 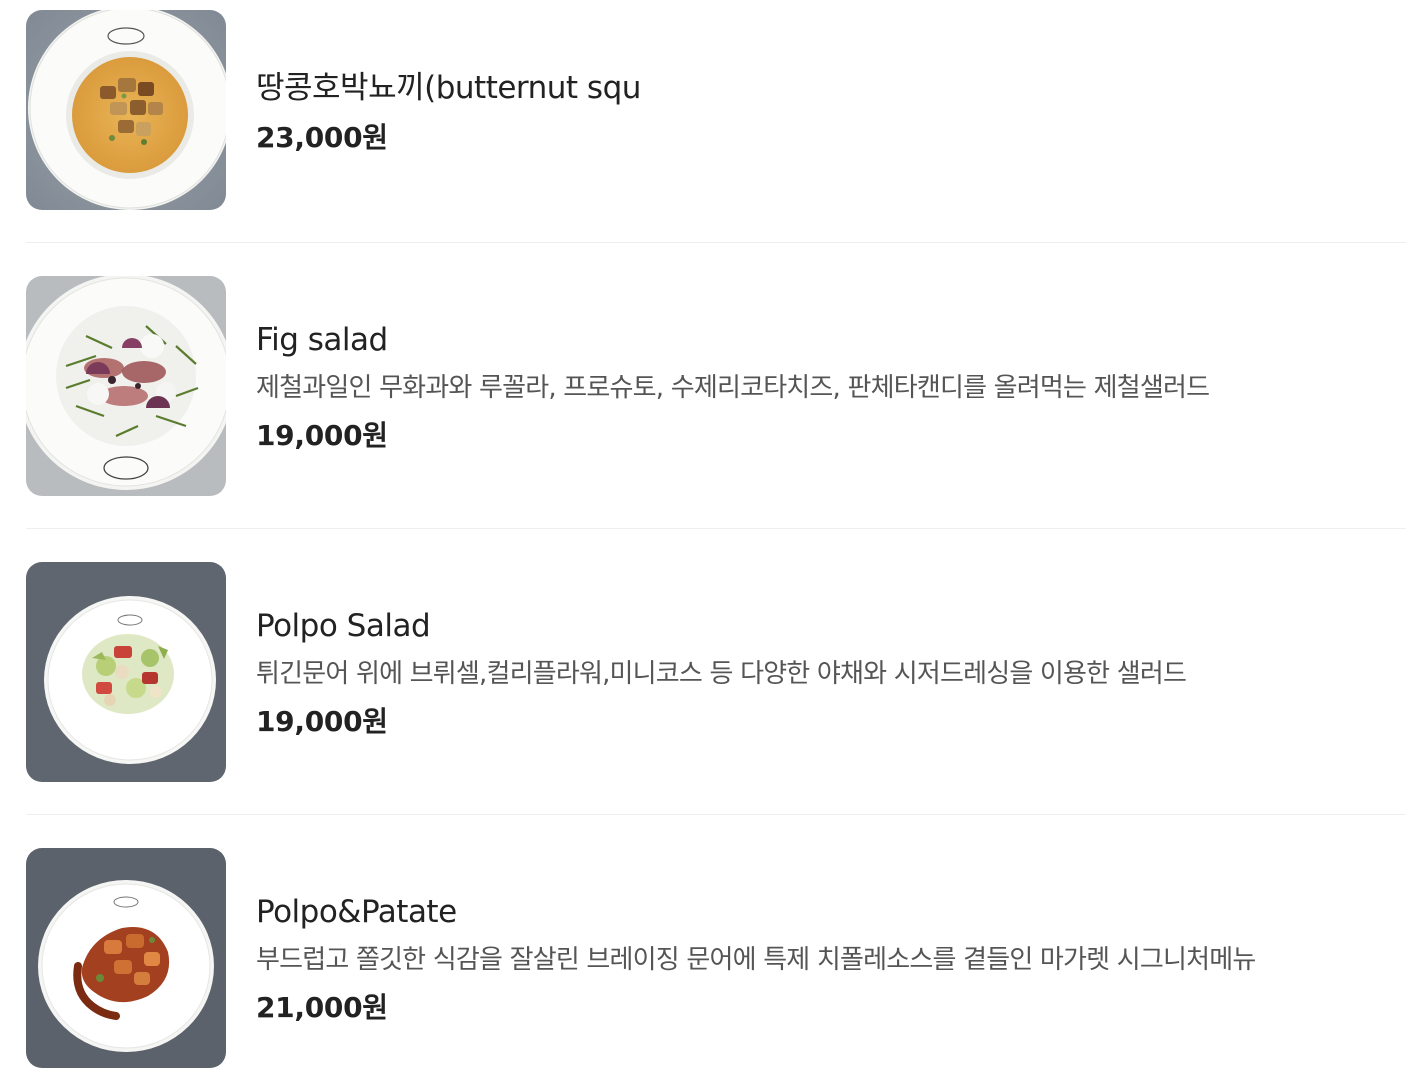 What do you see at coordinates (126, 110) in the screenshot?
I see `butternut-squash-gnocchi-photo` at bounding box center [126, 110].